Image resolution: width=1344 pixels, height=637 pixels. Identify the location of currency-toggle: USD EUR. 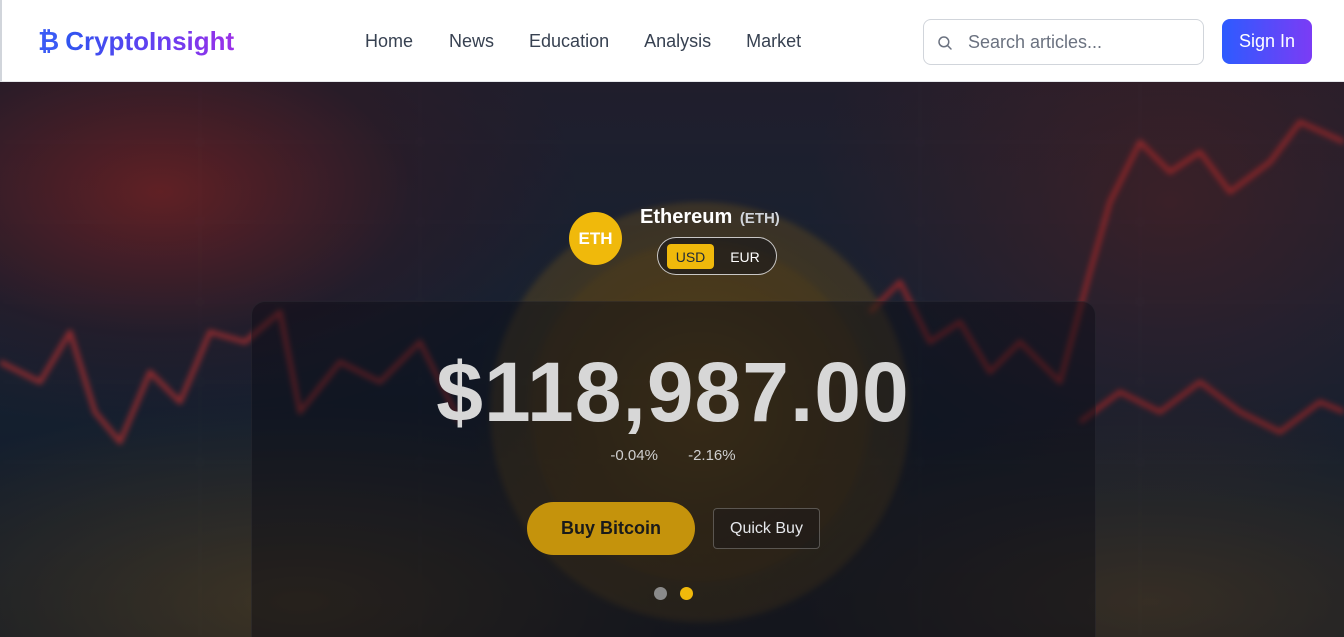
(717, 256).